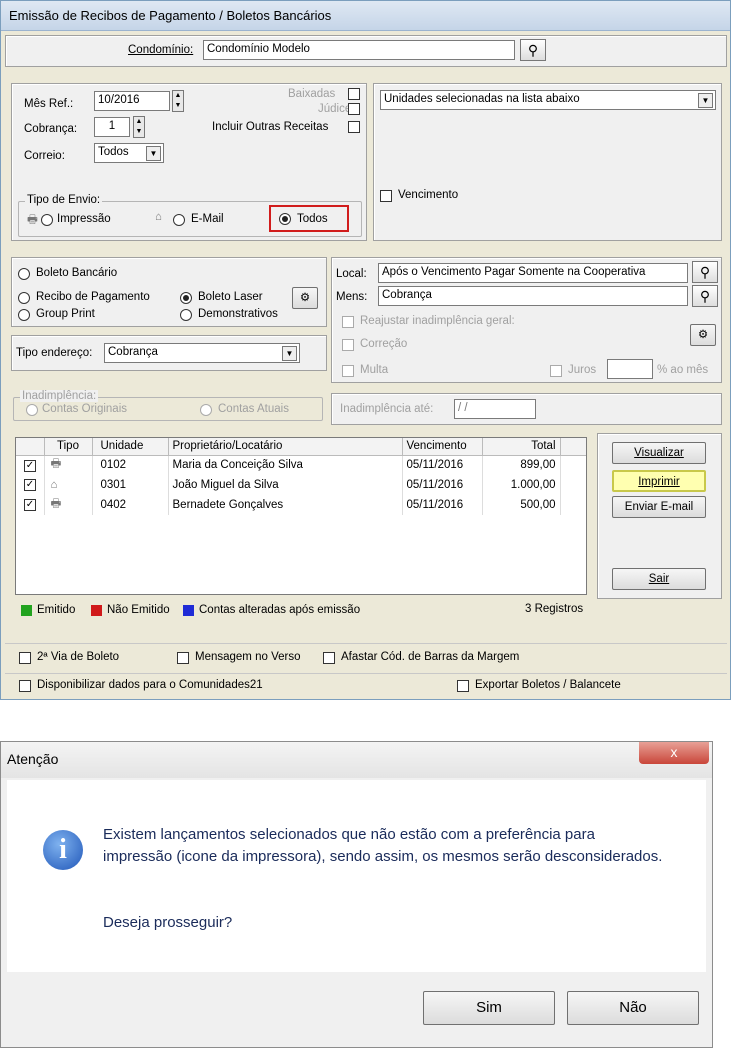  What do you see at coordinates (285, 219) in the screenshot?
I see `todos-radio` at bounding box center [285, 219].